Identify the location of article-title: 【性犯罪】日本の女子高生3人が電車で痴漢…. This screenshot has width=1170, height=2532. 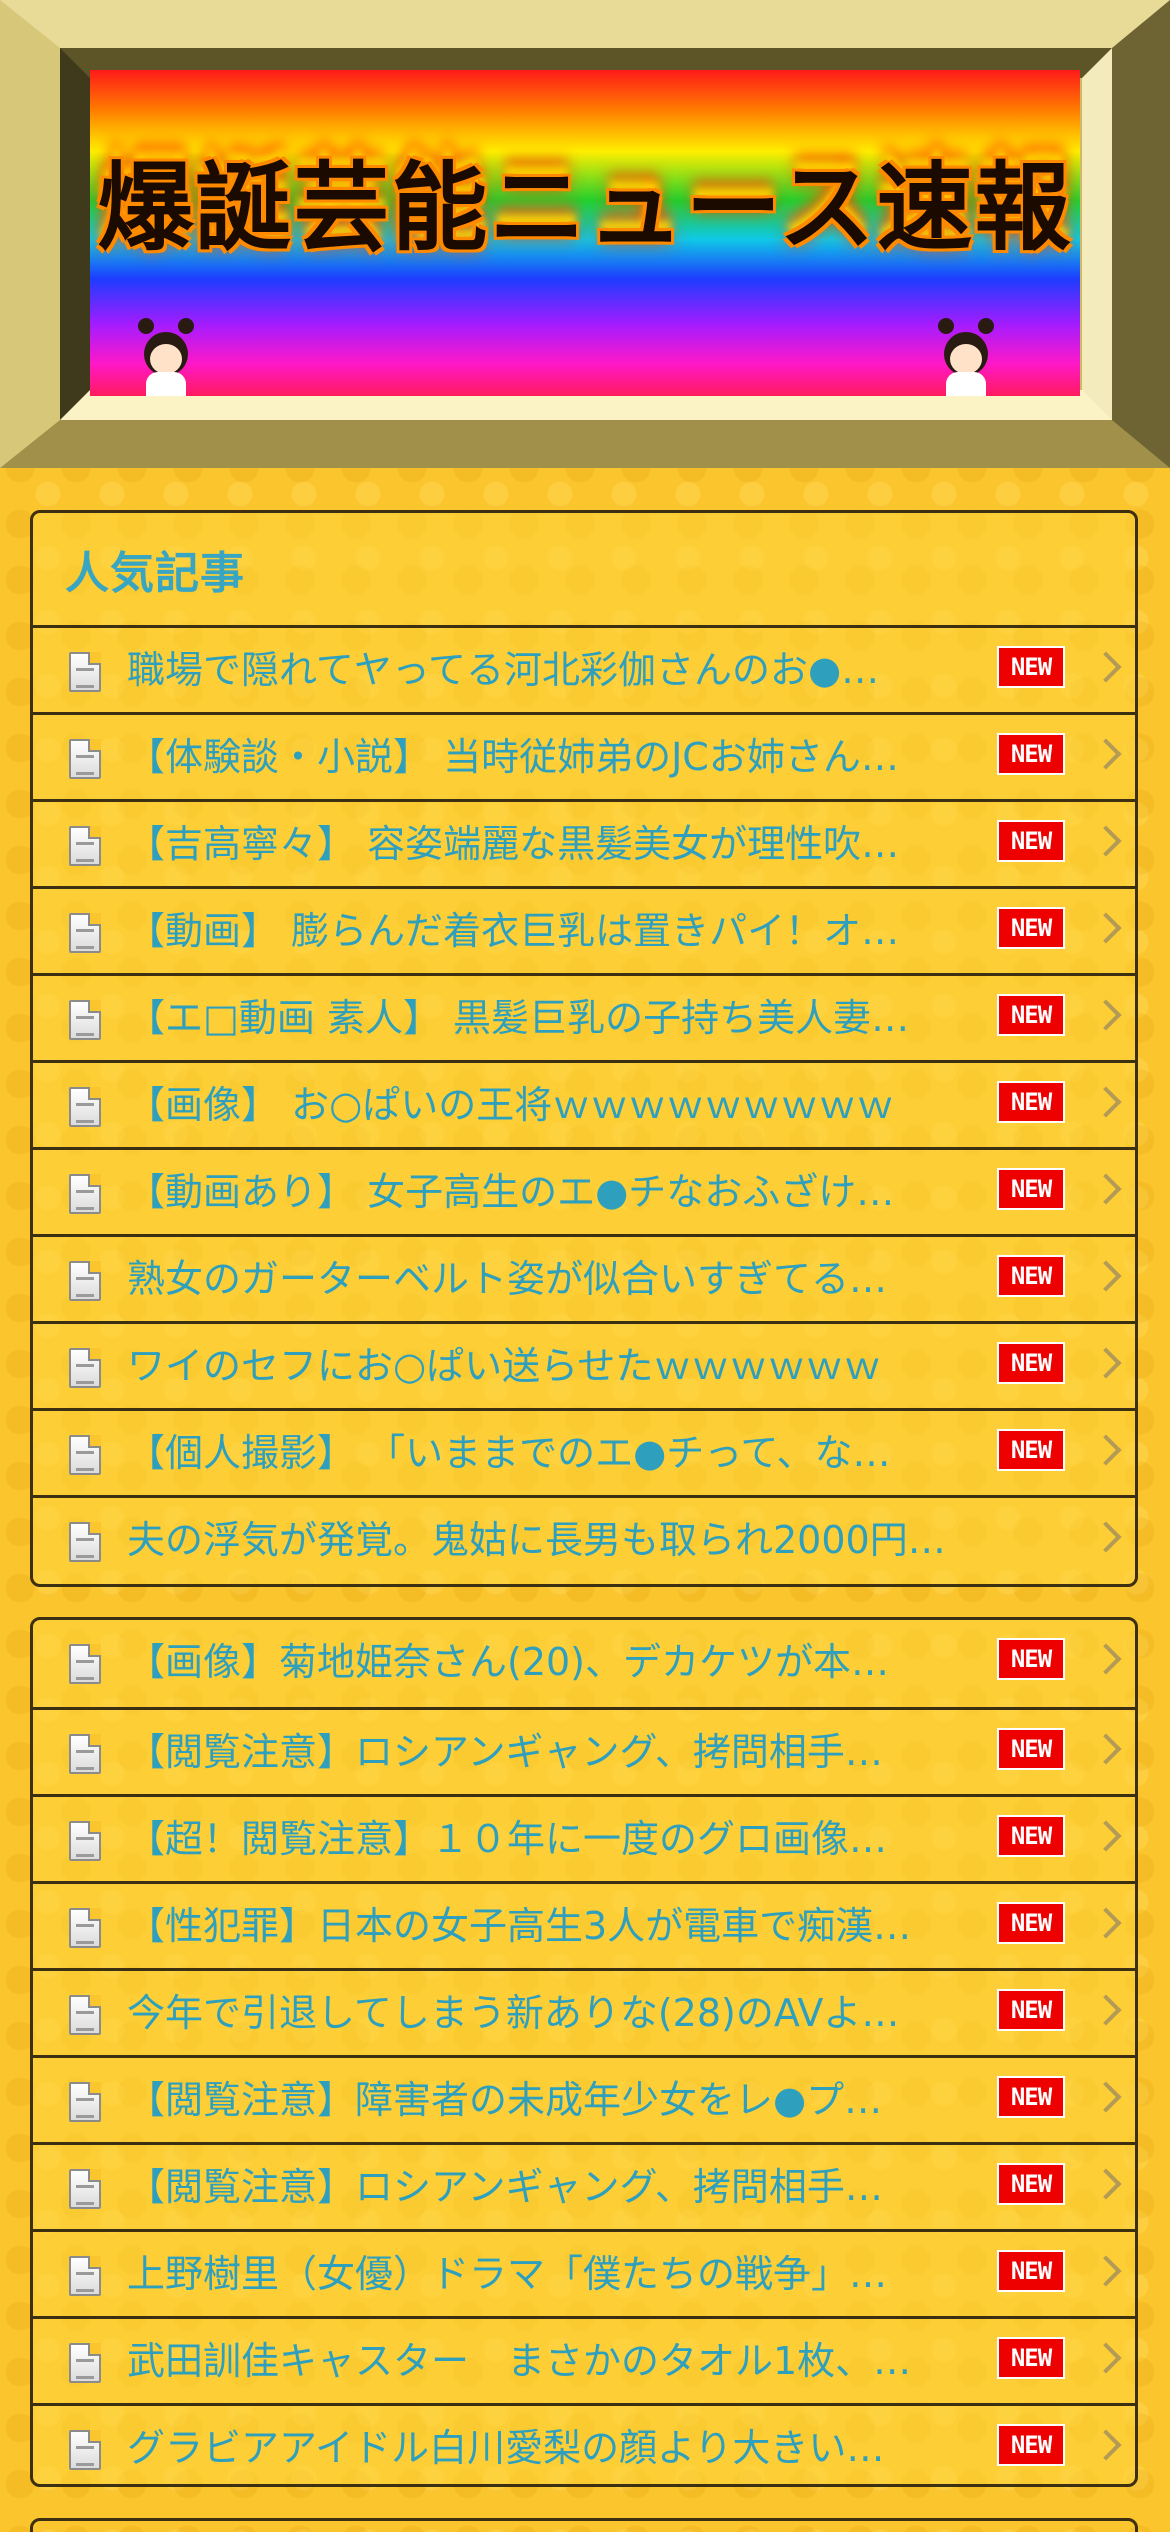
(519, 1926).